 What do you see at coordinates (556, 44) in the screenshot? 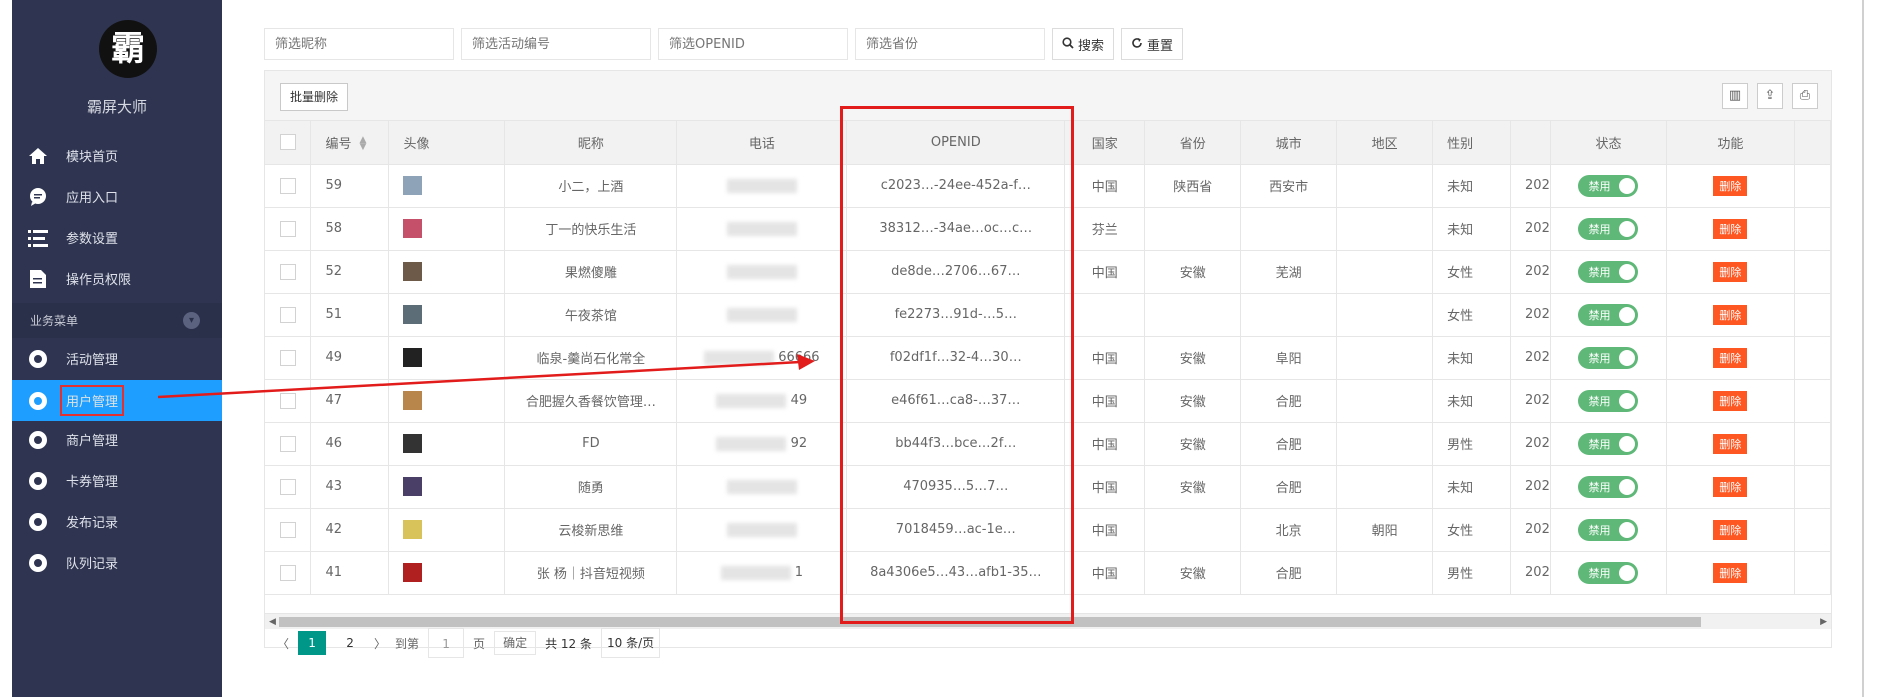
I see `activity-filter-input` at bounding box center [556, 44].